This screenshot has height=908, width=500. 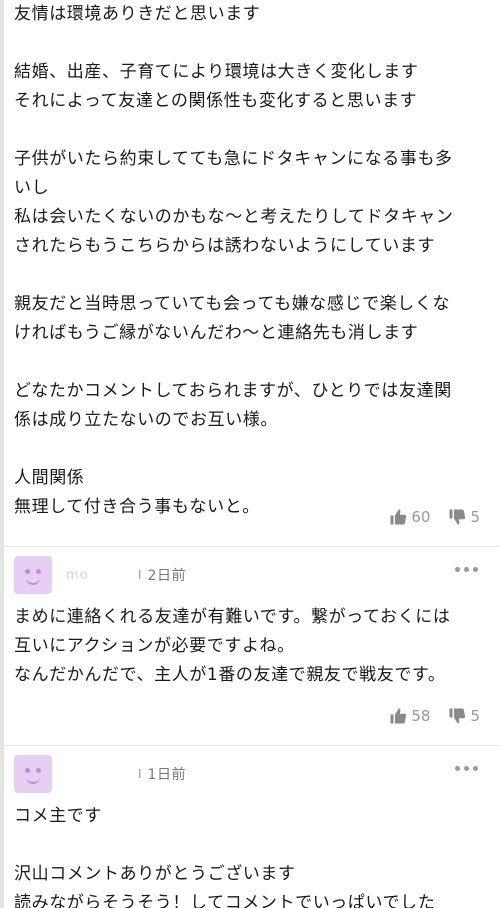 What do you see at coordinates (216, 101) in the screenshot?
I see `comment-text-line: それによって友達との関係性も変化すると思います` at bounding box center [216, 101].